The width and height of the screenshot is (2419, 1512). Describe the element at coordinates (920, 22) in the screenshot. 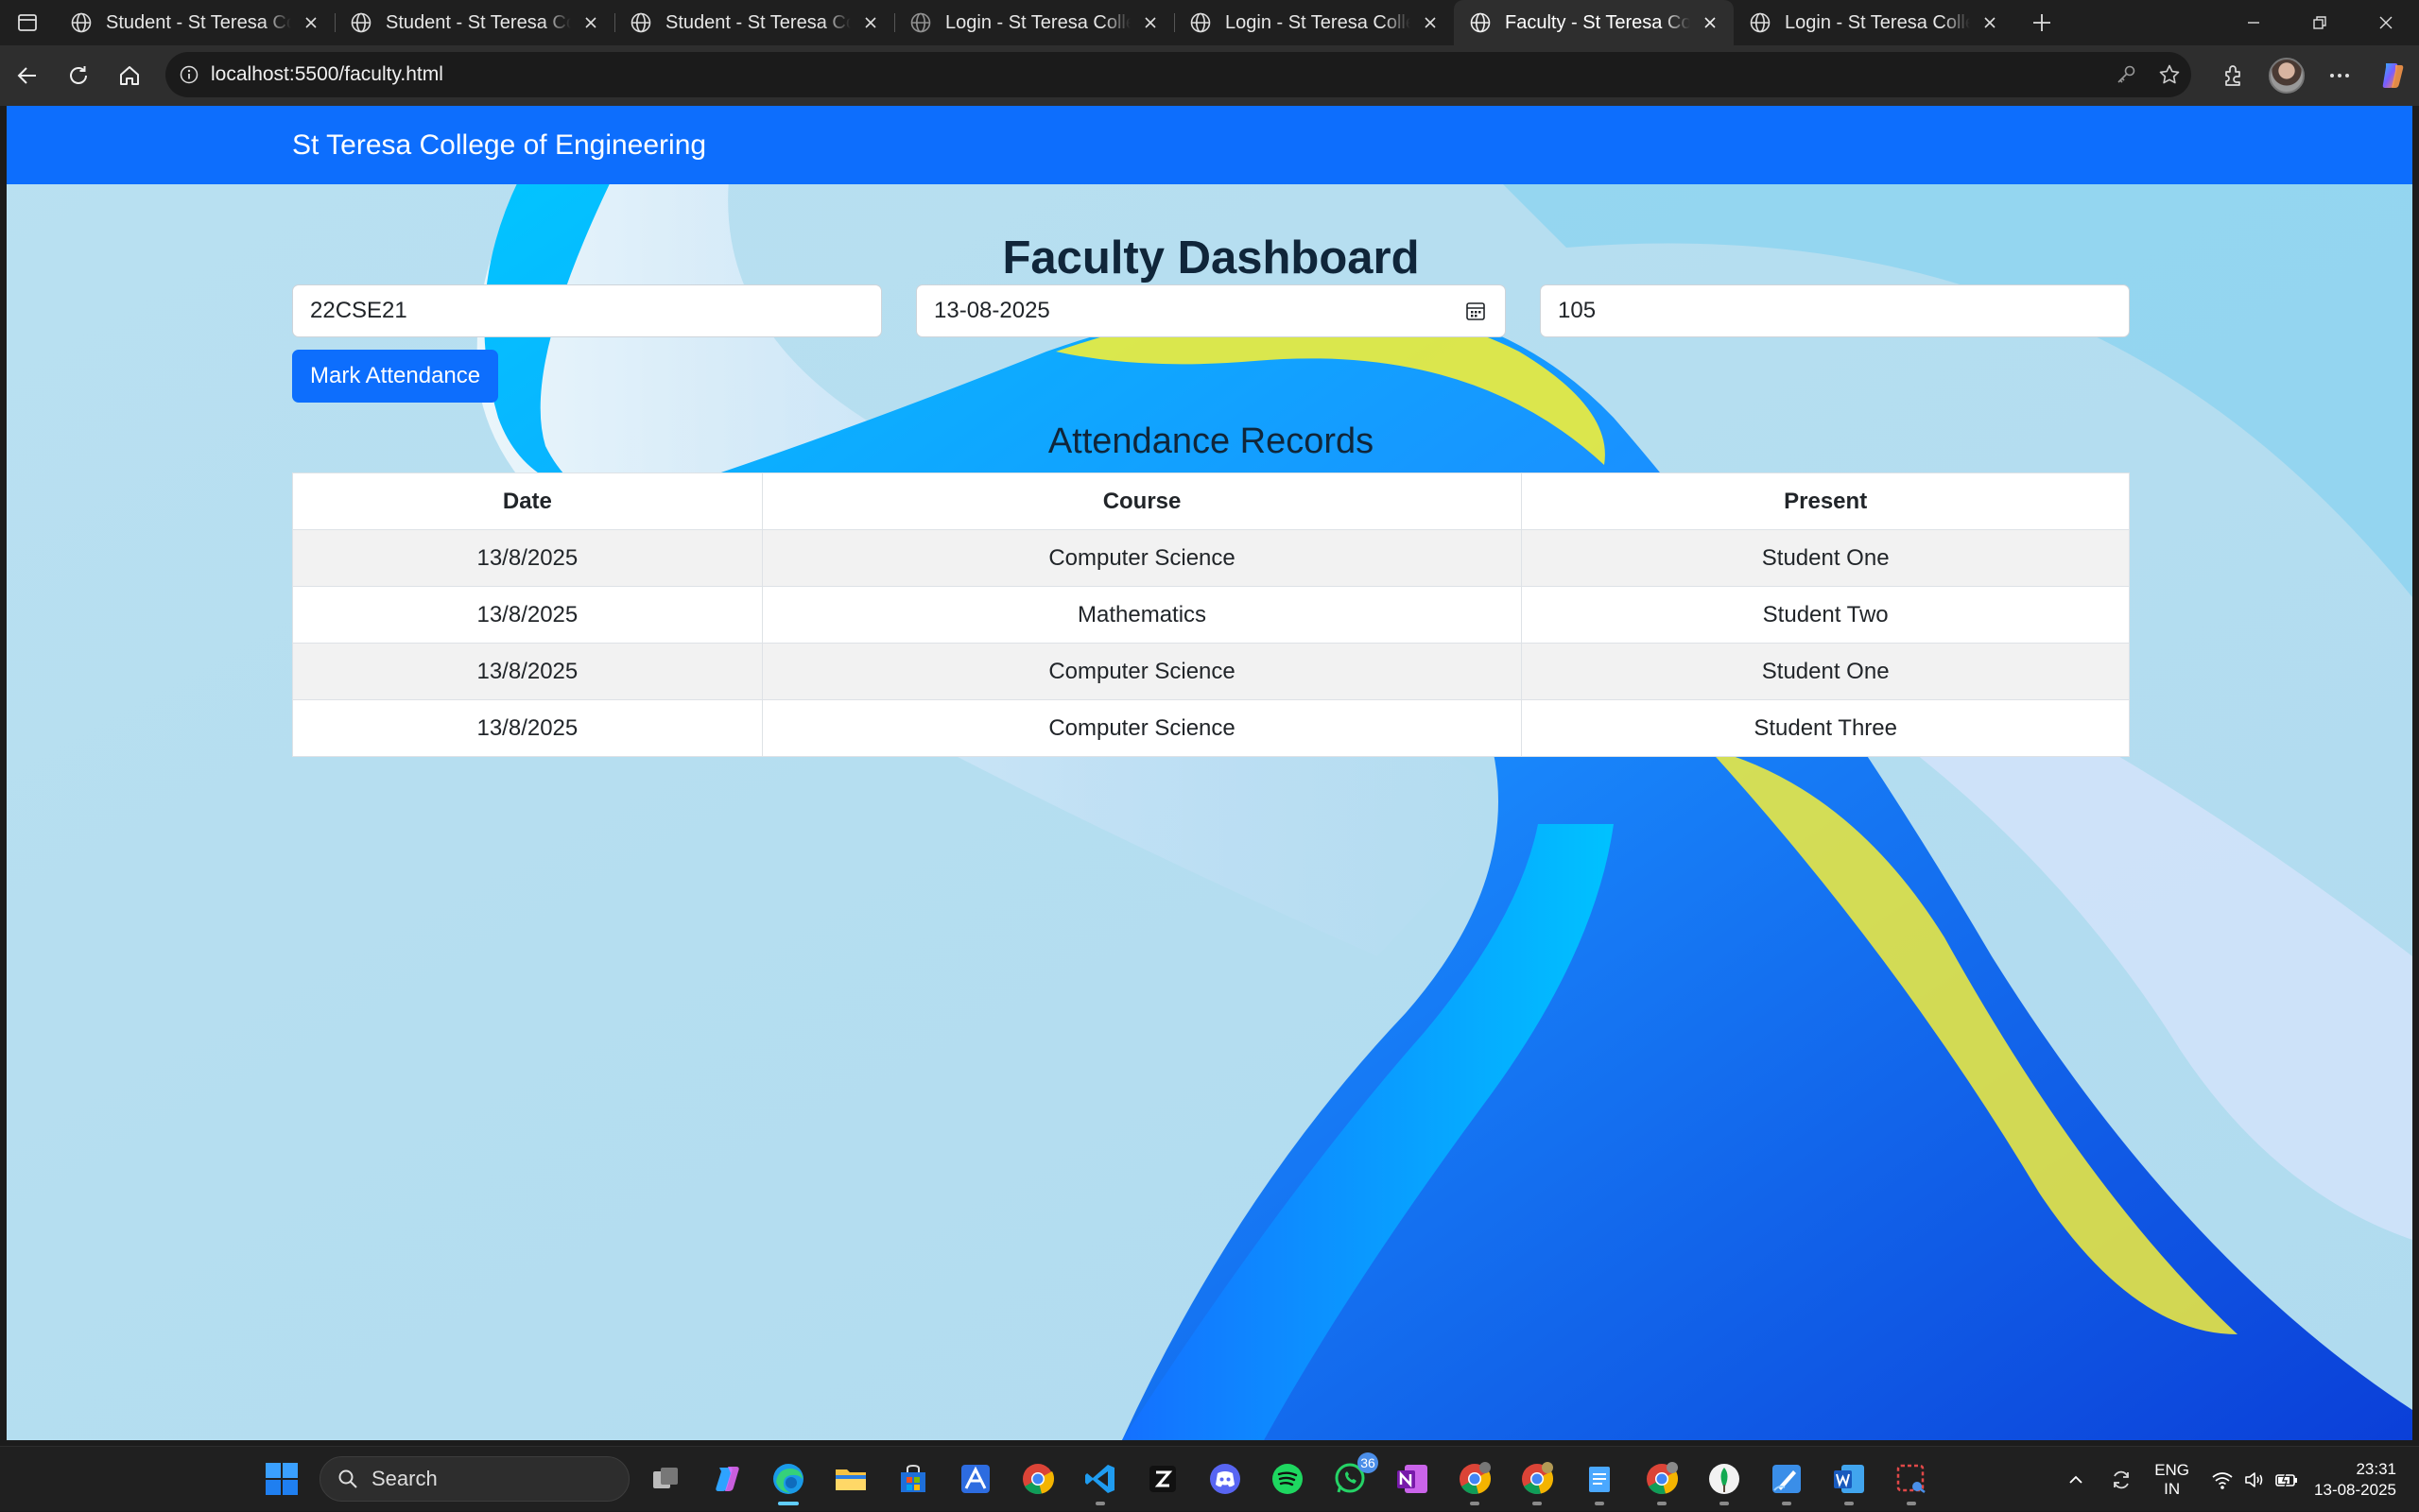

I see `globe-icon` at that location.